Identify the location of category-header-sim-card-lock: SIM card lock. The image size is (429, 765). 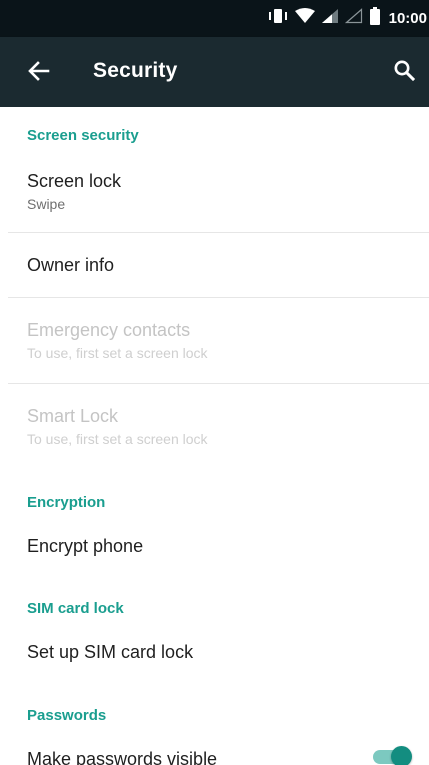
(75, 608).